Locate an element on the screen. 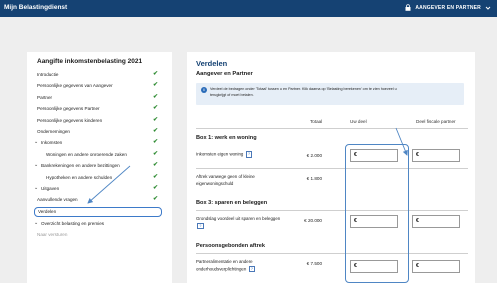 Image resolution: width=497 pixels, height=283 pixels. sidebar-item-label: Verdelen is located at coordinates (47, 211).